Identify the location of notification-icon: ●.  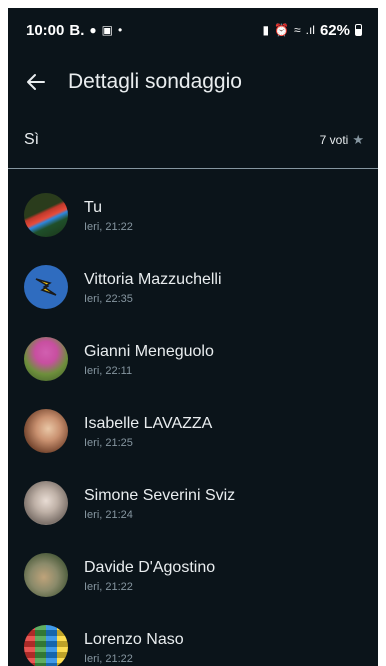
(93, 30).